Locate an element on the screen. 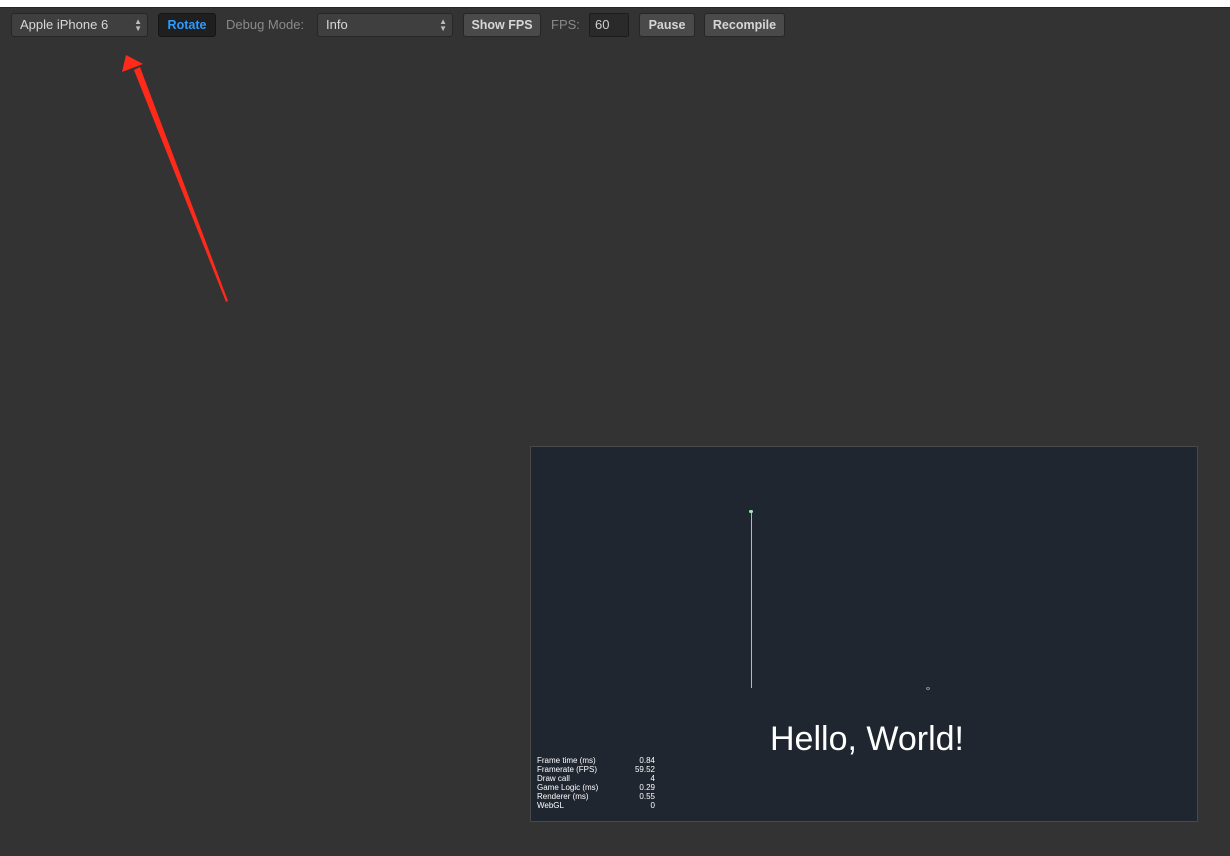 This screenshot has height=856, width=1230. stat-label: Frame time (ms) is located at coordinates (566, 760).